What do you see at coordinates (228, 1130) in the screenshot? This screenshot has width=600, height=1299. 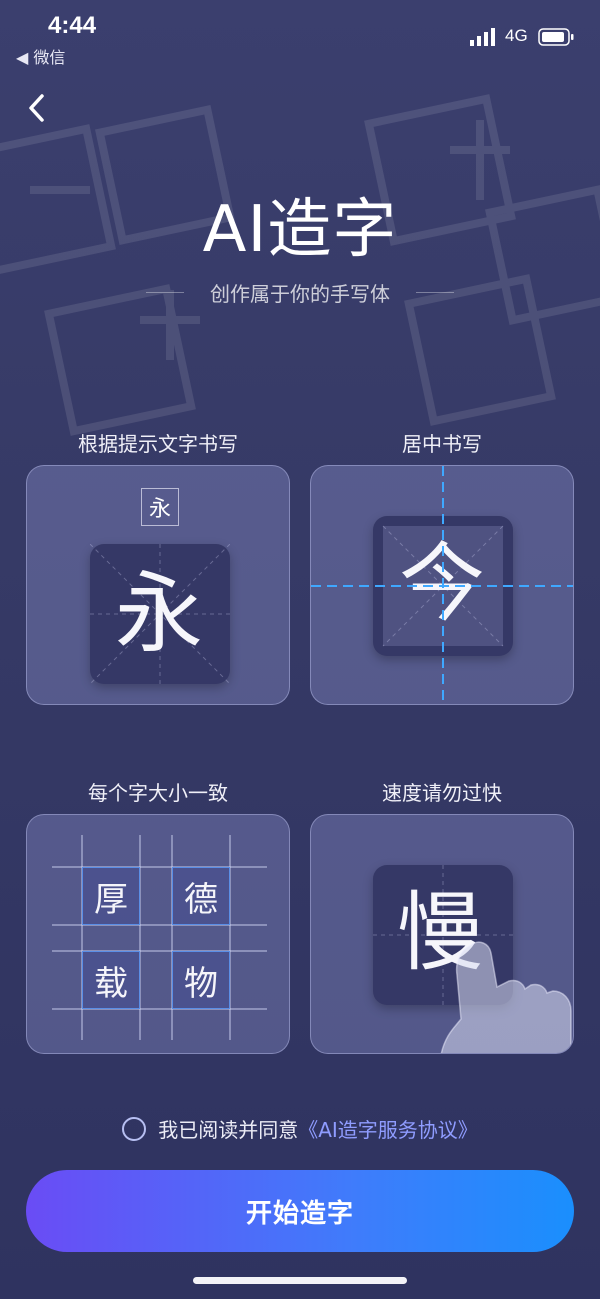 I see `agreement-text: 我已阅读并同意` at bounding box center [228, 1130].